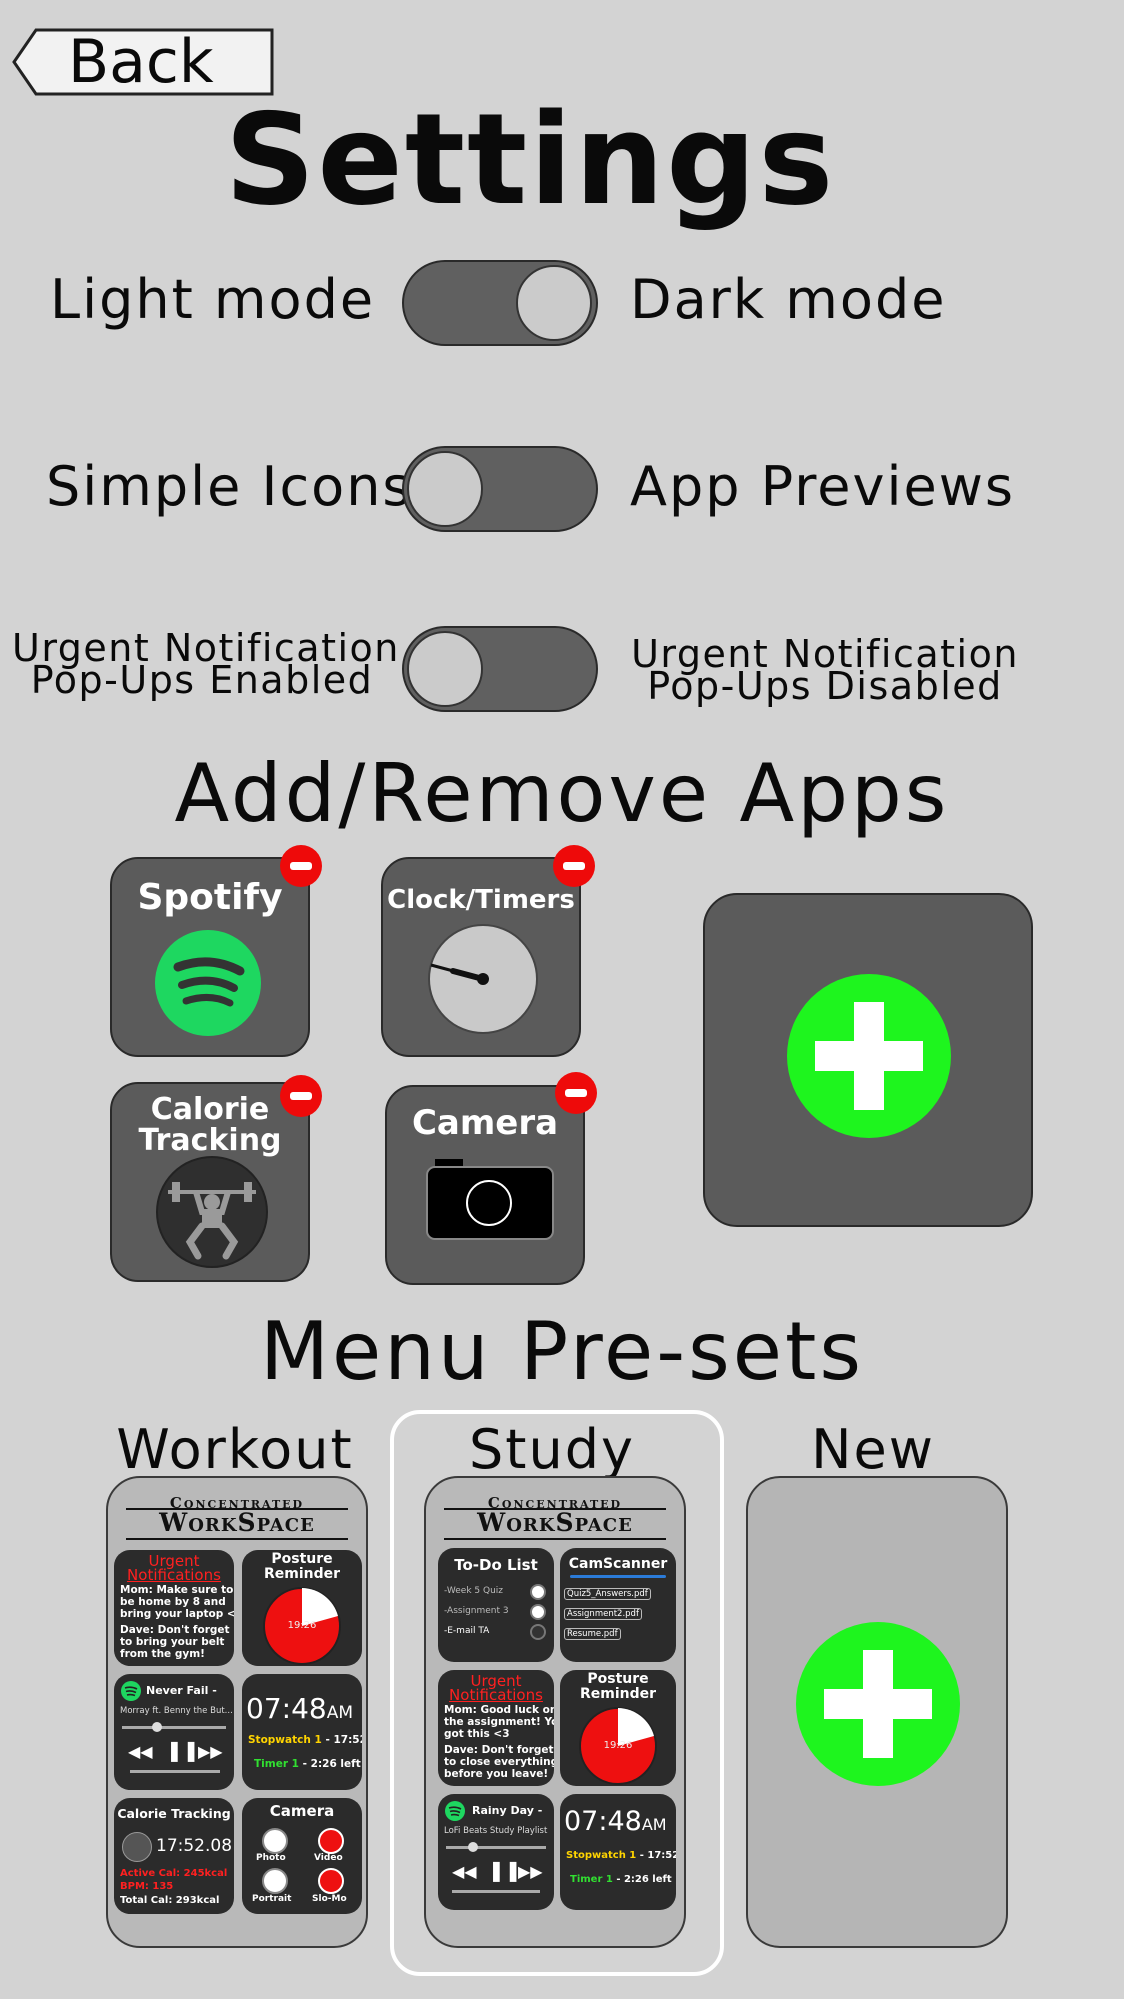  Describe the element at coordinates (235, 1449) in the screenshot. I see `preset-label-workout: Workout` at that location.